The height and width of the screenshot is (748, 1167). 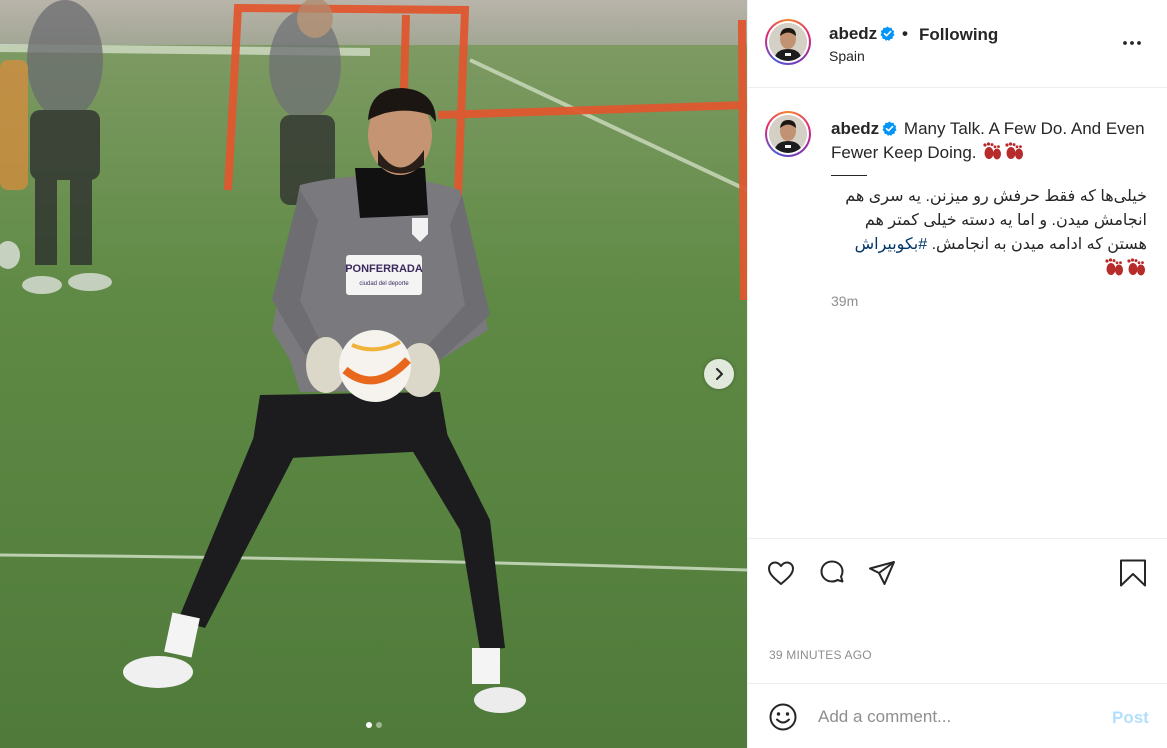 I want to click on caption-avatar, so click(x=788, y=134).